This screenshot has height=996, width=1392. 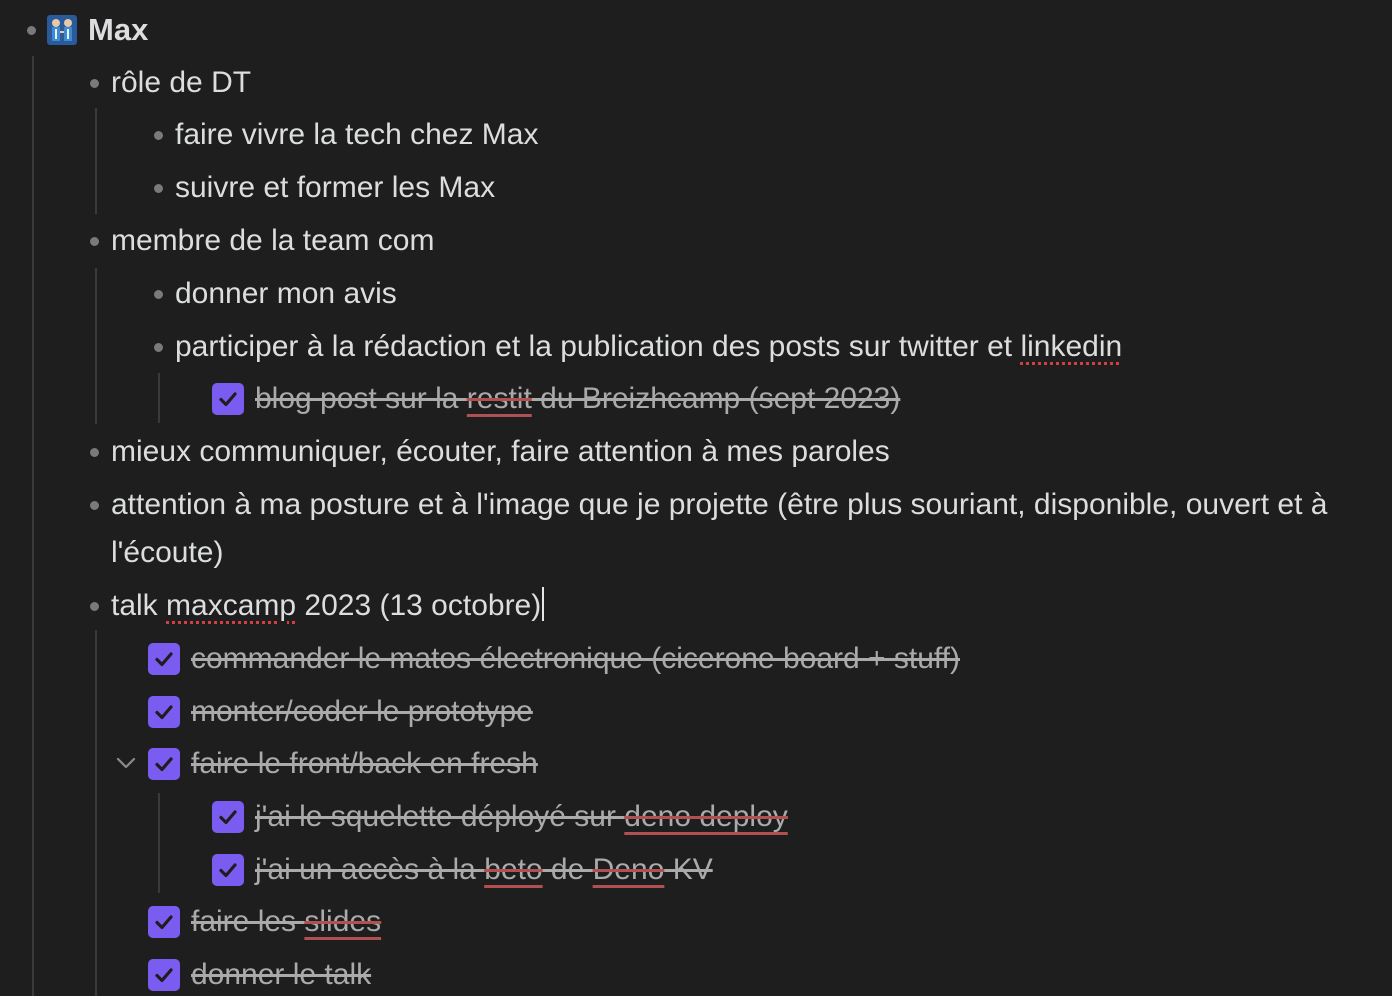 What do you see at coordinates (248, 921) in the screenshot?
I see `label-part: faire les` at bounding box center [248, 921].